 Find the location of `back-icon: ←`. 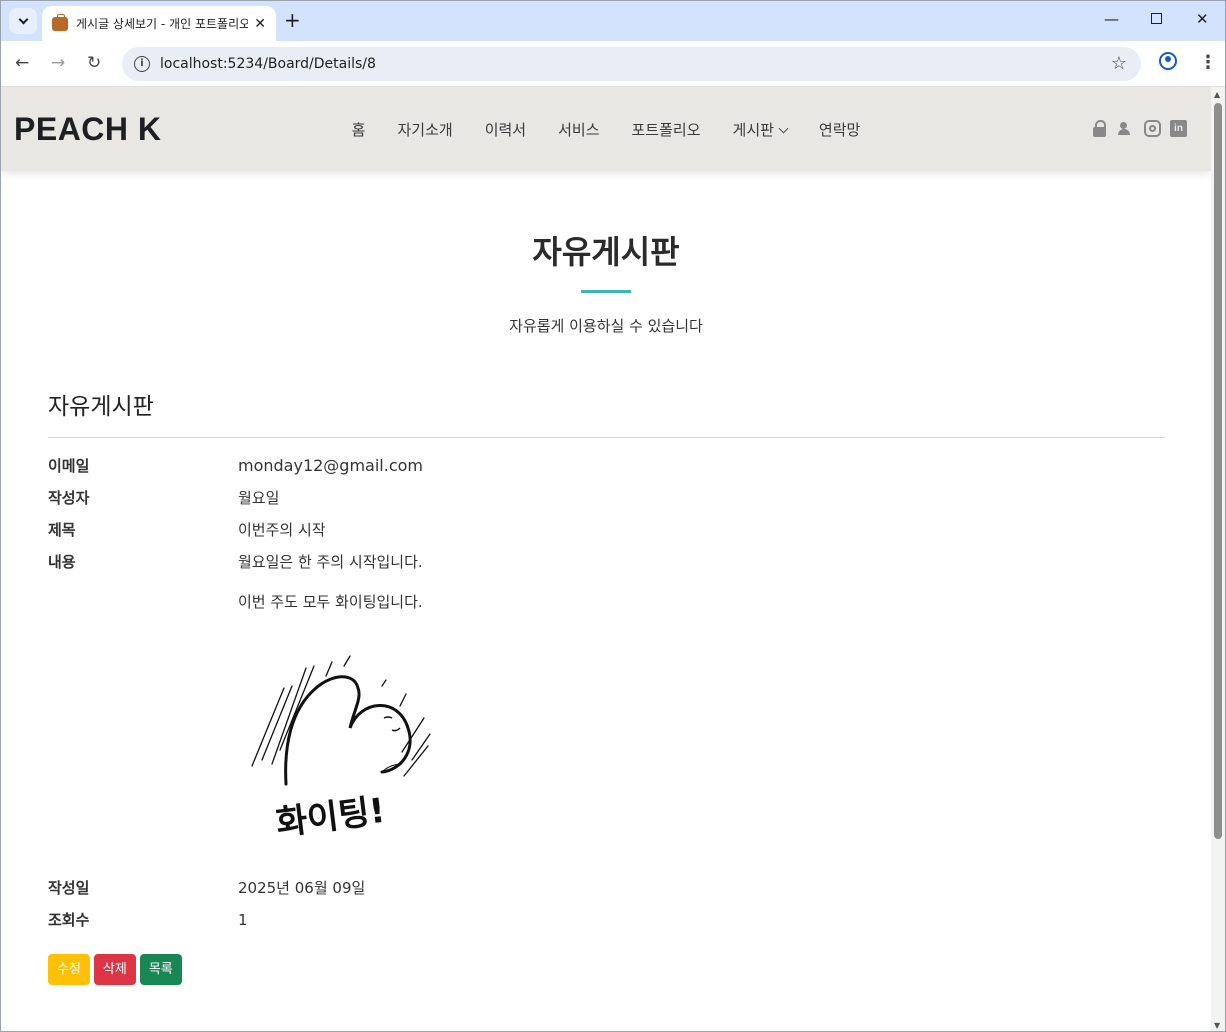

back-icon: ← is located at coordinates (22, 63).